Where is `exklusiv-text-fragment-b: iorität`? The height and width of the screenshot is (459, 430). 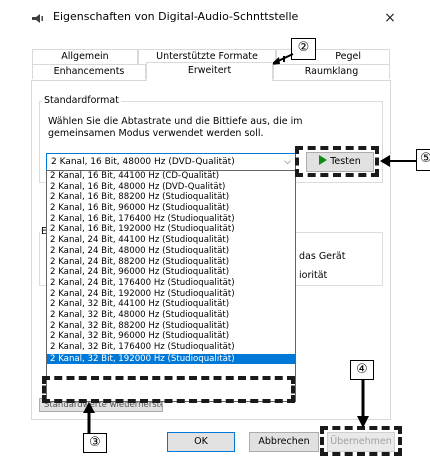
exklusiv-text-fragment-b: iorität is located at coordinates (313, 275).